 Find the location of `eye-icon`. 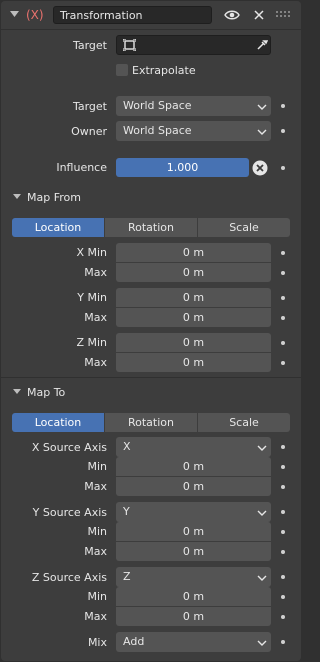

eye-icon is located at coordinates (232, 15).